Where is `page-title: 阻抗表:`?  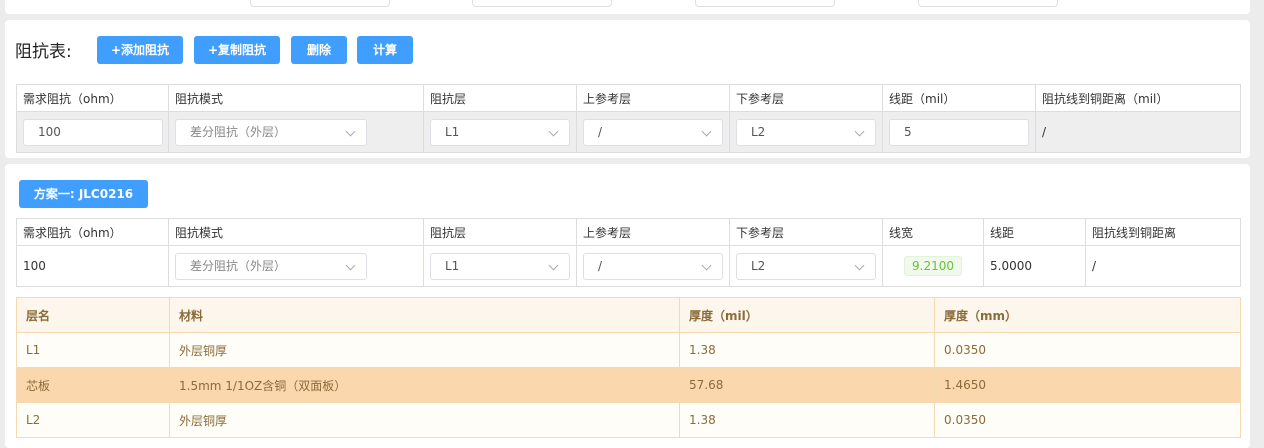
page-title: 阻抗表: is located at coordinates (43, 52).